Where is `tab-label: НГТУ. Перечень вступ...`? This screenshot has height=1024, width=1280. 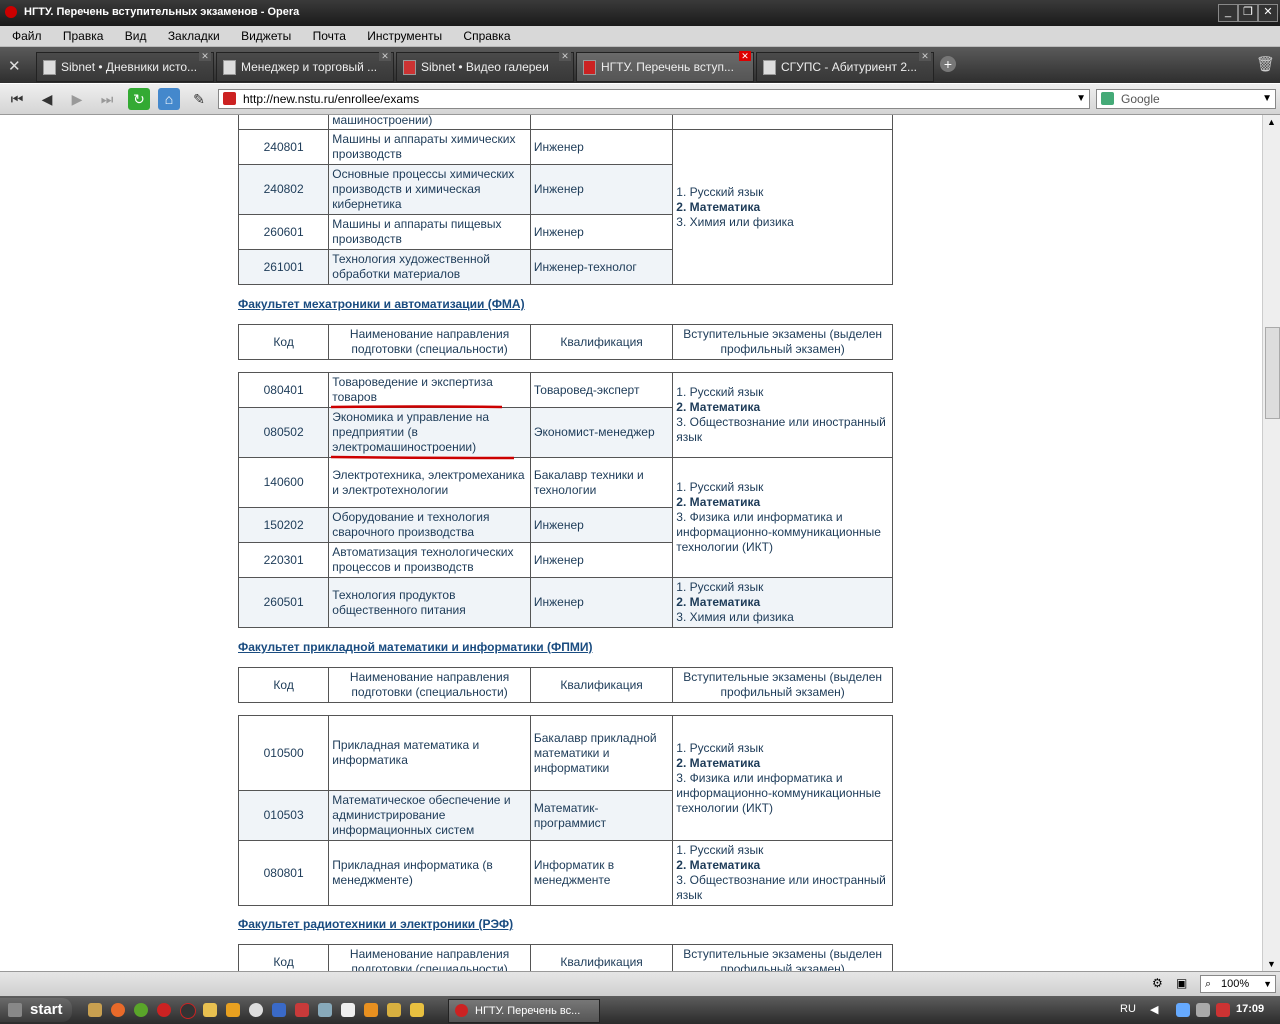
tab-label: НГТУ. Перечень вступ... is located at coordinates (667, 67).